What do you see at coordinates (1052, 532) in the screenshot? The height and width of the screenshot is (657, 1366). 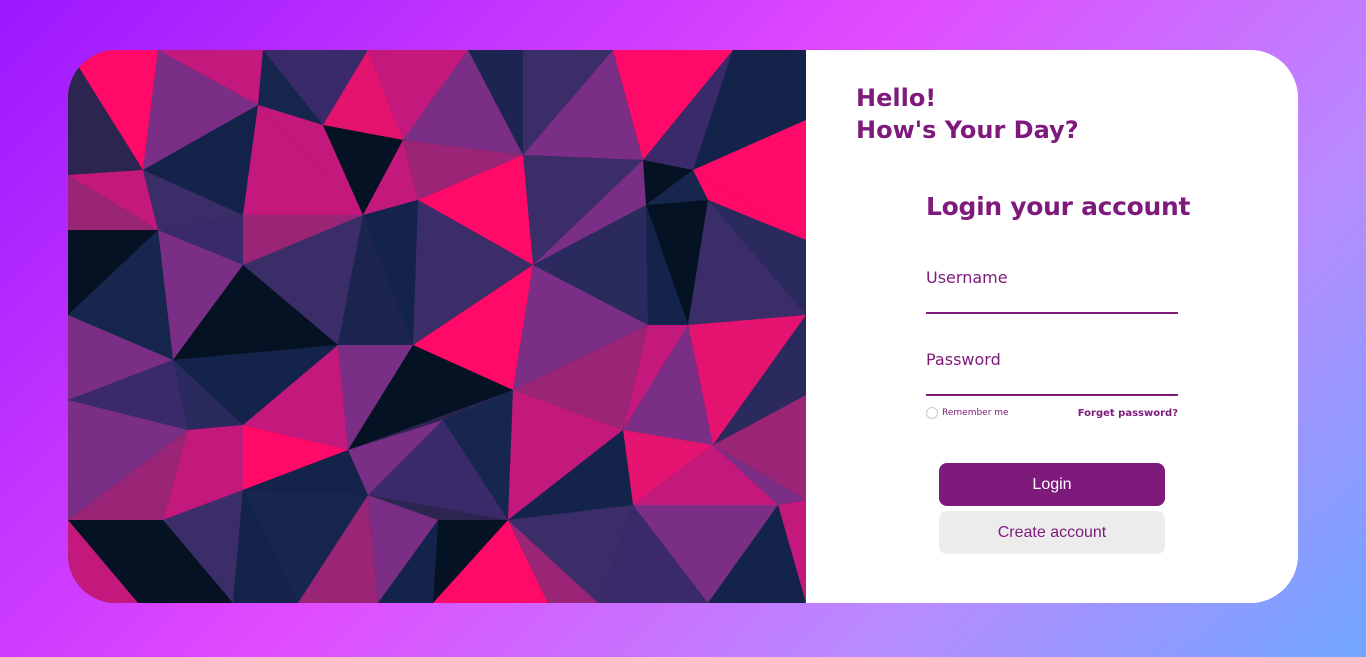 I see `create-account-button: Create account` at bounding box center [1052, 532].